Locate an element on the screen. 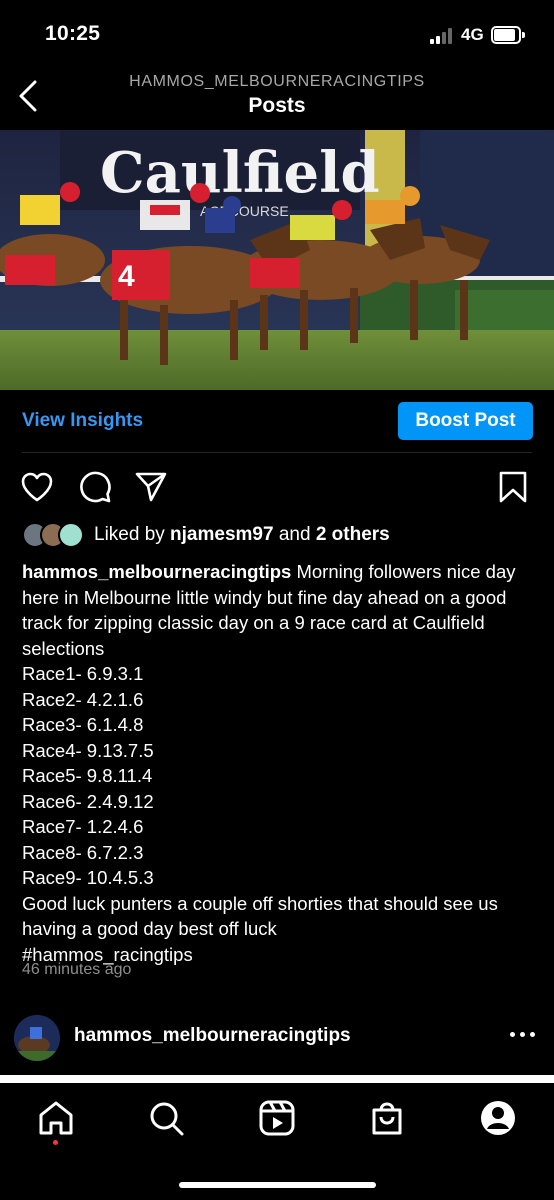 This screenshot has height=1200, width=554. send-icon is located at coordinates (151, 487).